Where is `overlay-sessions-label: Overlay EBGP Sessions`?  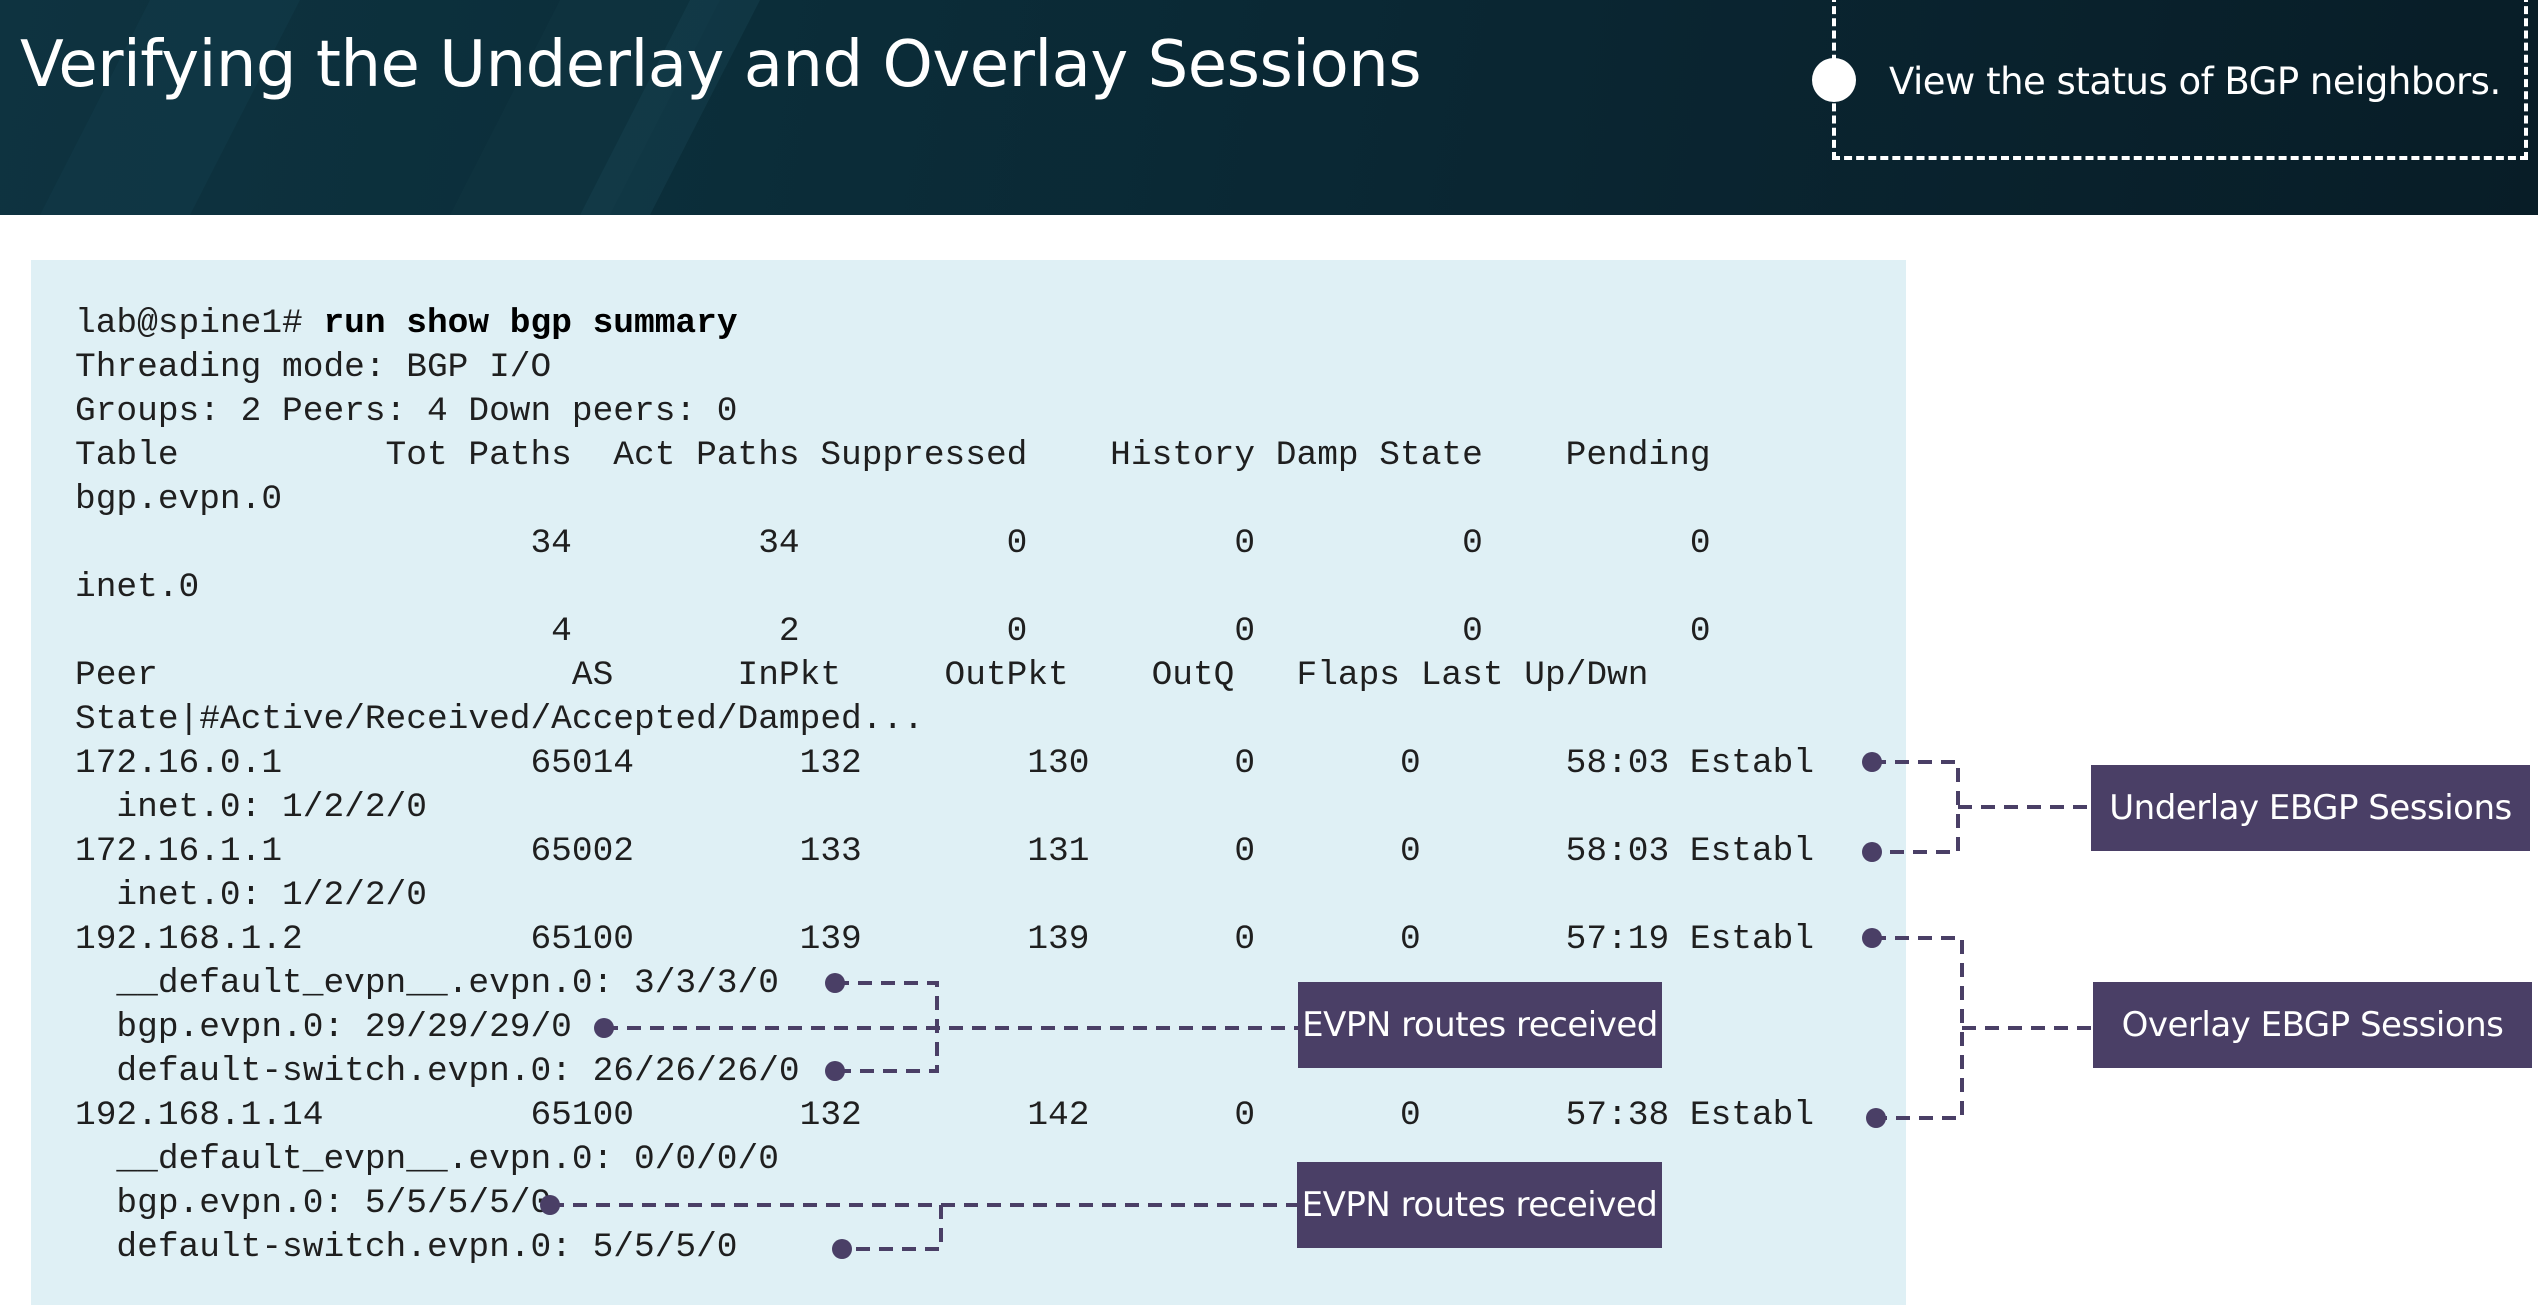
overlay-sessions-label: Overlay EBGP Sessions is located at coordinates (2312, 1025).